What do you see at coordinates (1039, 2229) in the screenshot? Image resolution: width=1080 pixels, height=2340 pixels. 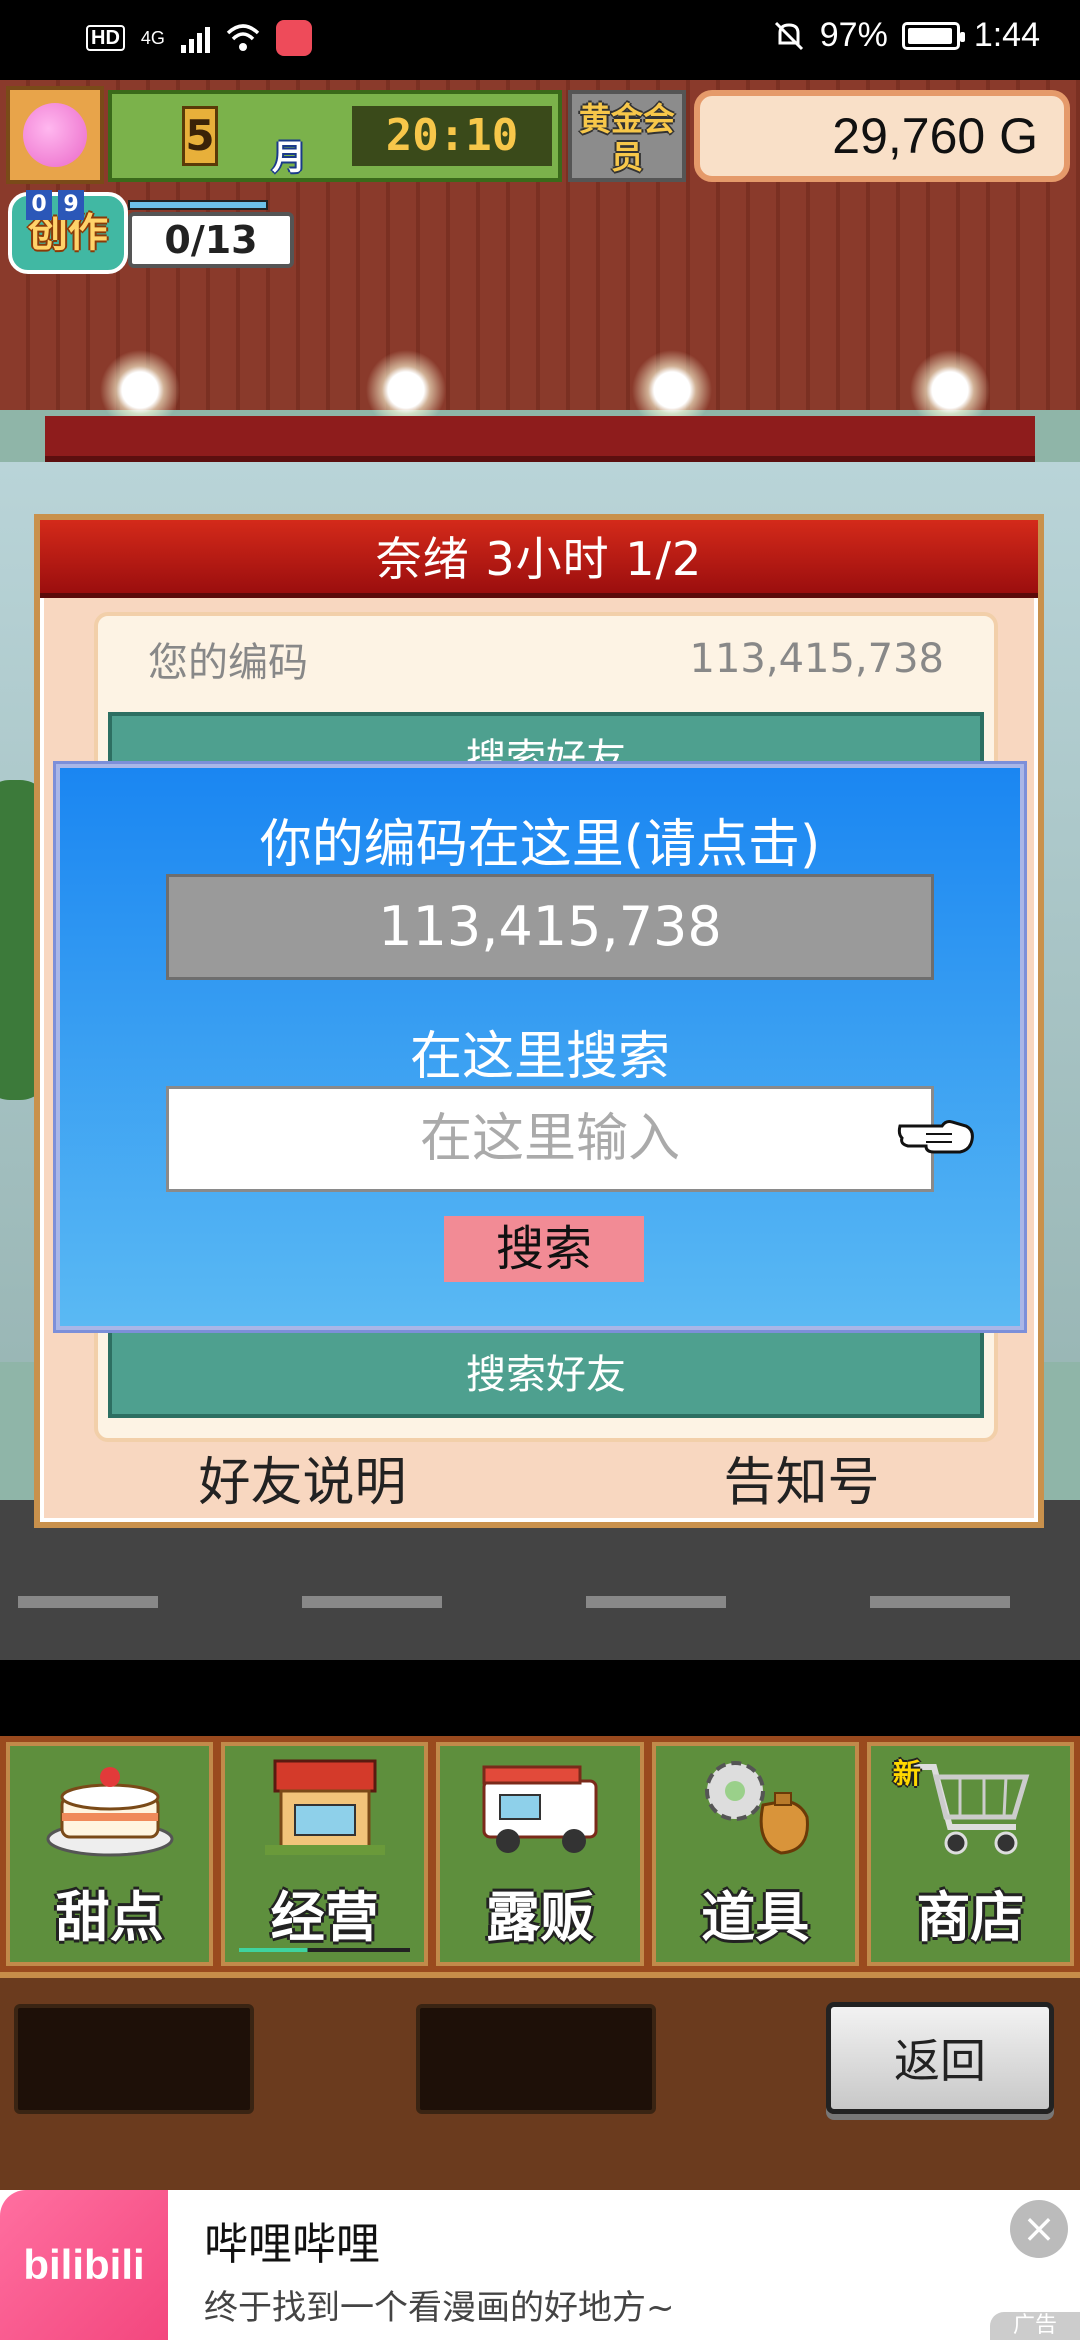 I see `close-icon: ×` at bounding box center [1039, 2229].